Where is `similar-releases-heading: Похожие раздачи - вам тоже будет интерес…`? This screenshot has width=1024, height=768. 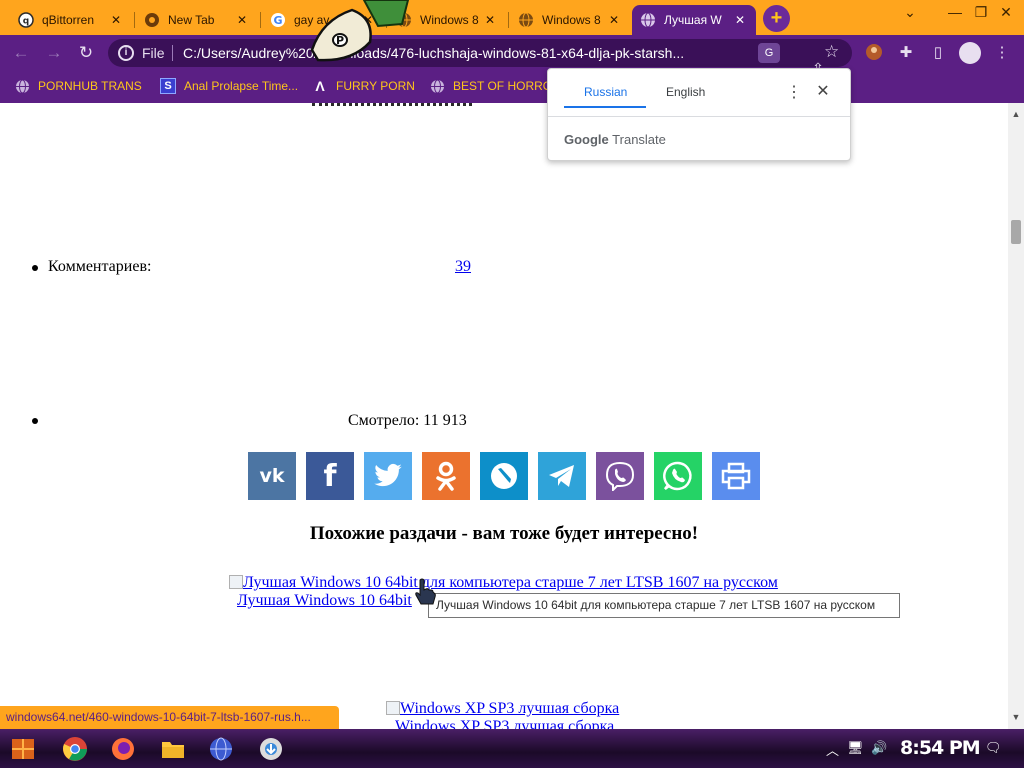 similar-releases-heading: Похожие раздачи - вам тоже будет интерес… is located at coordinates (504, 533).